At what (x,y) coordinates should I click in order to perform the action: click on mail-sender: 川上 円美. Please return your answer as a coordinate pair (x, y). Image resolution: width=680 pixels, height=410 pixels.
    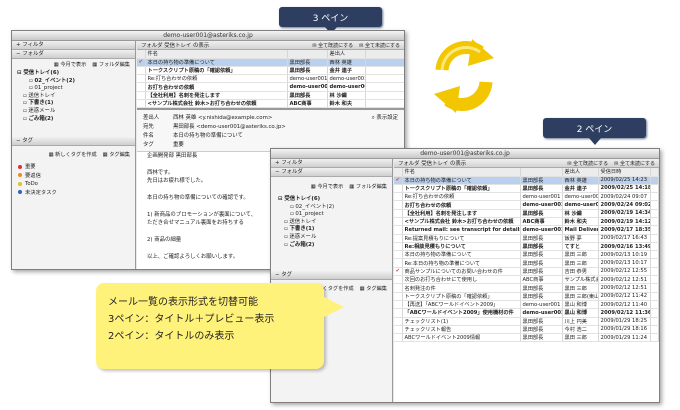
    Looking at the image, I should click on (580, 321).